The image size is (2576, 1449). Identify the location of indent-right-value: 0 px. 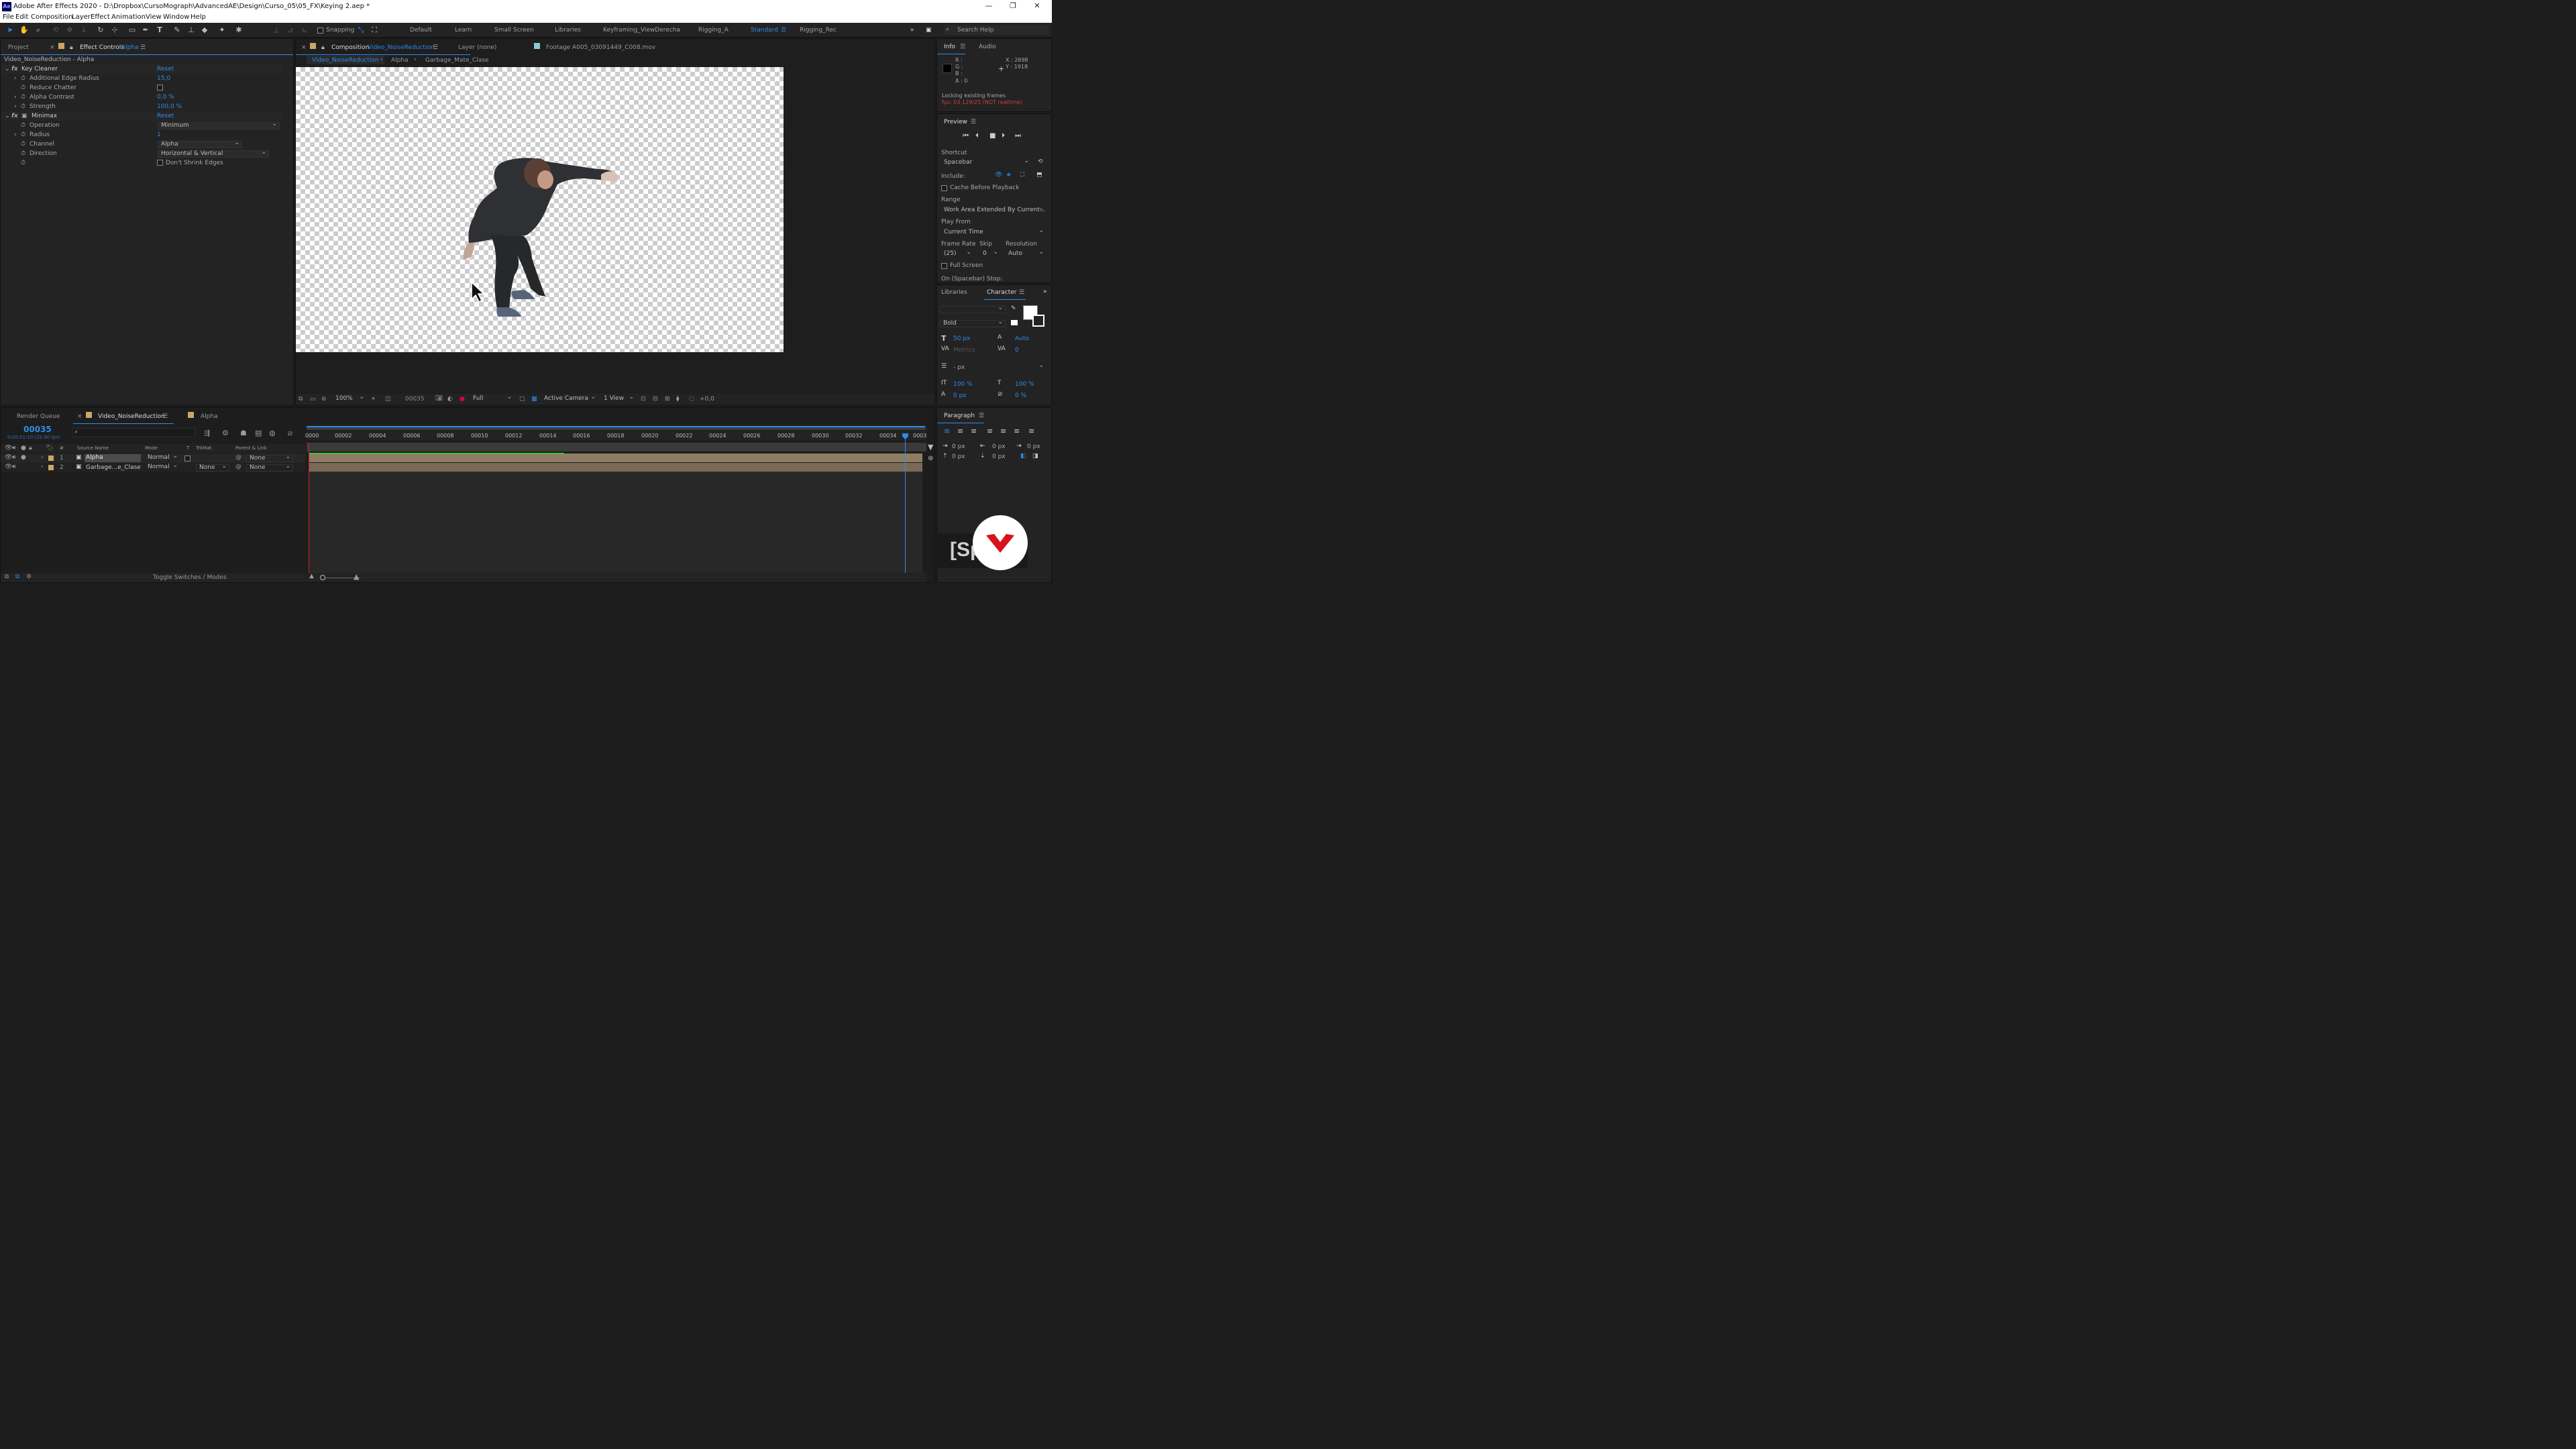
(999, 446).